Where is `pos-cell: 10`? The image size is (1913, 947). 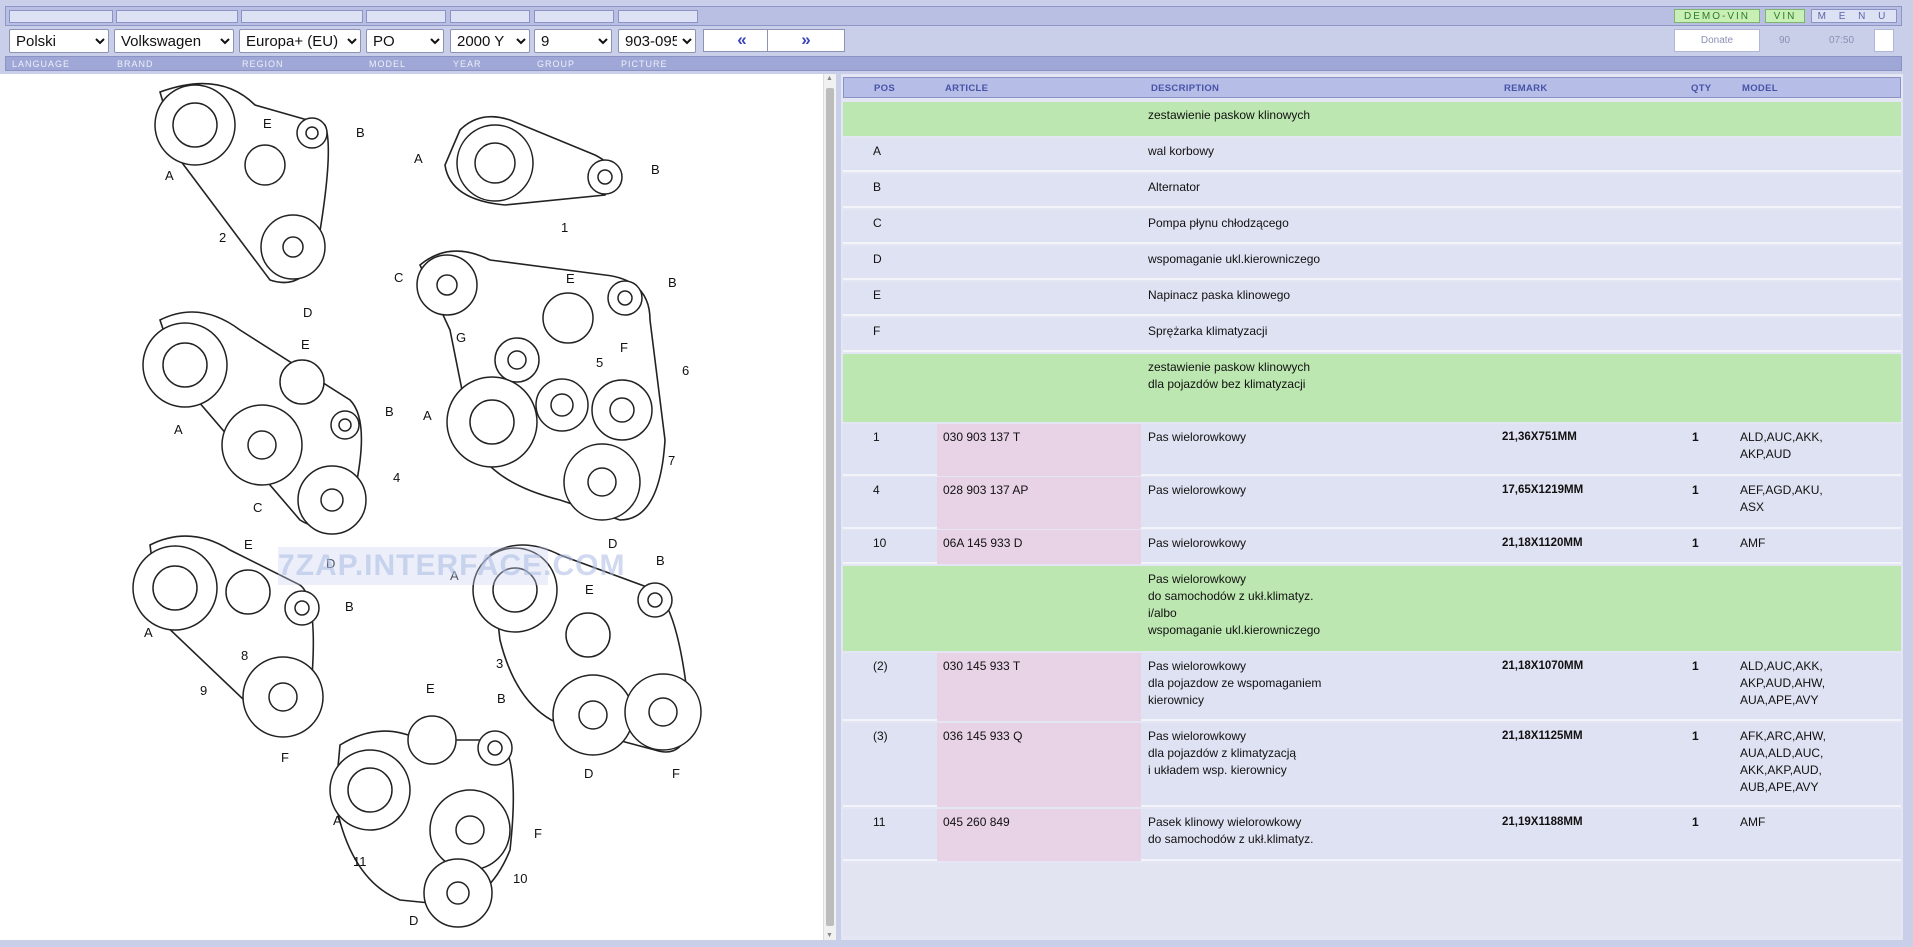
pos-cell: 10 is located at coordinates (880, 543).